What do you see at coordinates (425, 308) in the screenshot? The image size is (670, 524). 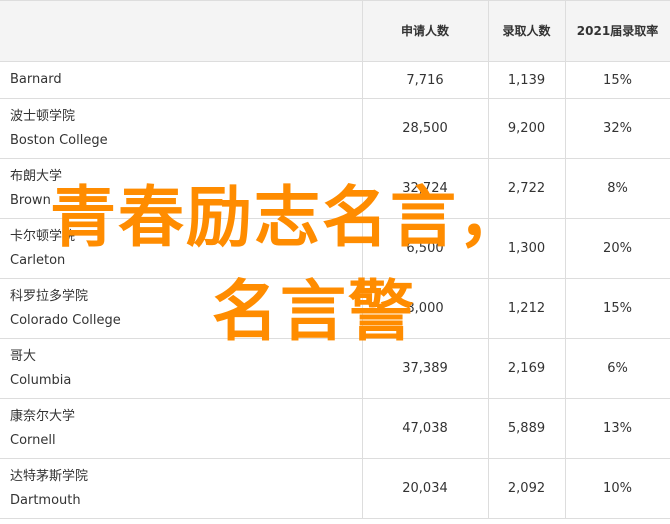 I see `applicants-cell: 8,000` at bounding box center [425, 308].